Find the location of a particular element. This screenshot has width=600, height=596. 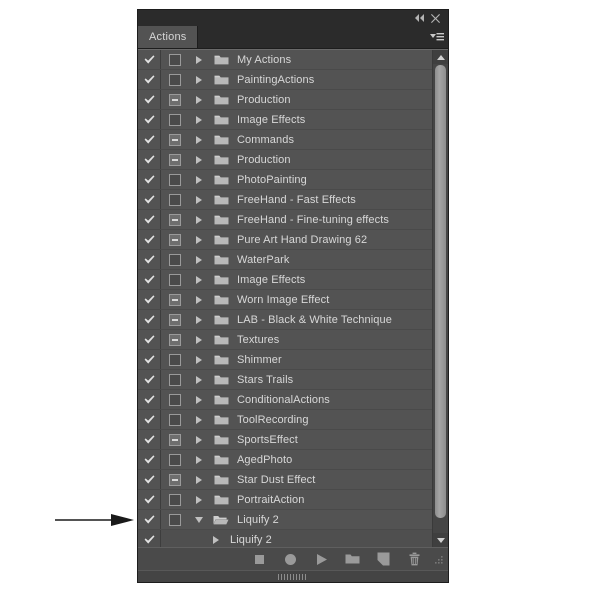

panel-menu-icon is located at coordinates (437, 37).